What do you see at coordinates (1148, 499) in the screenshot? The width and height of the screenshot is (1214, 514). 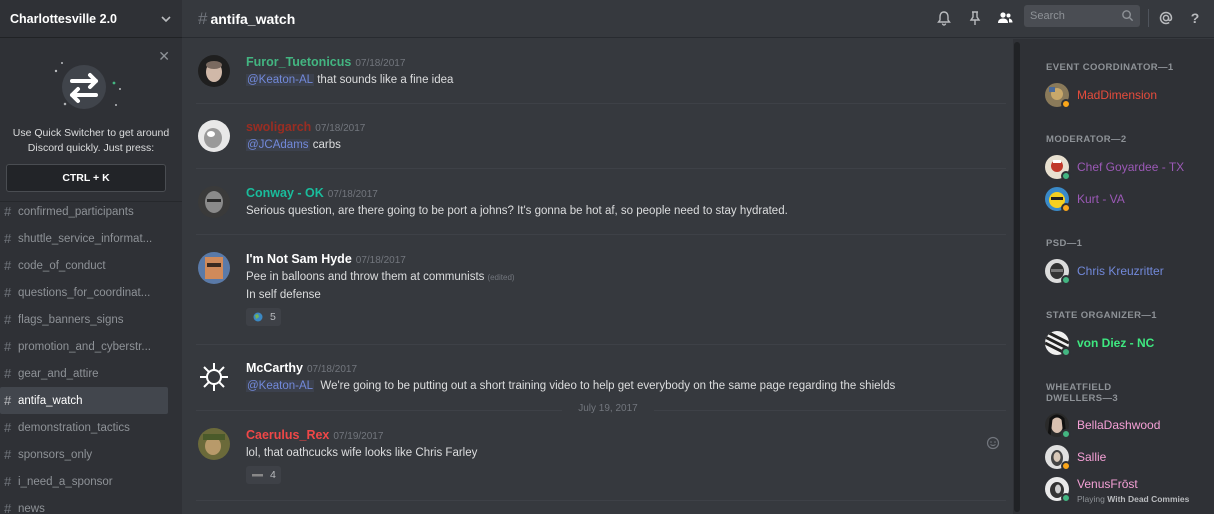 I see `activity-name: With Dead Commies` at bounding box center [1148, 499].